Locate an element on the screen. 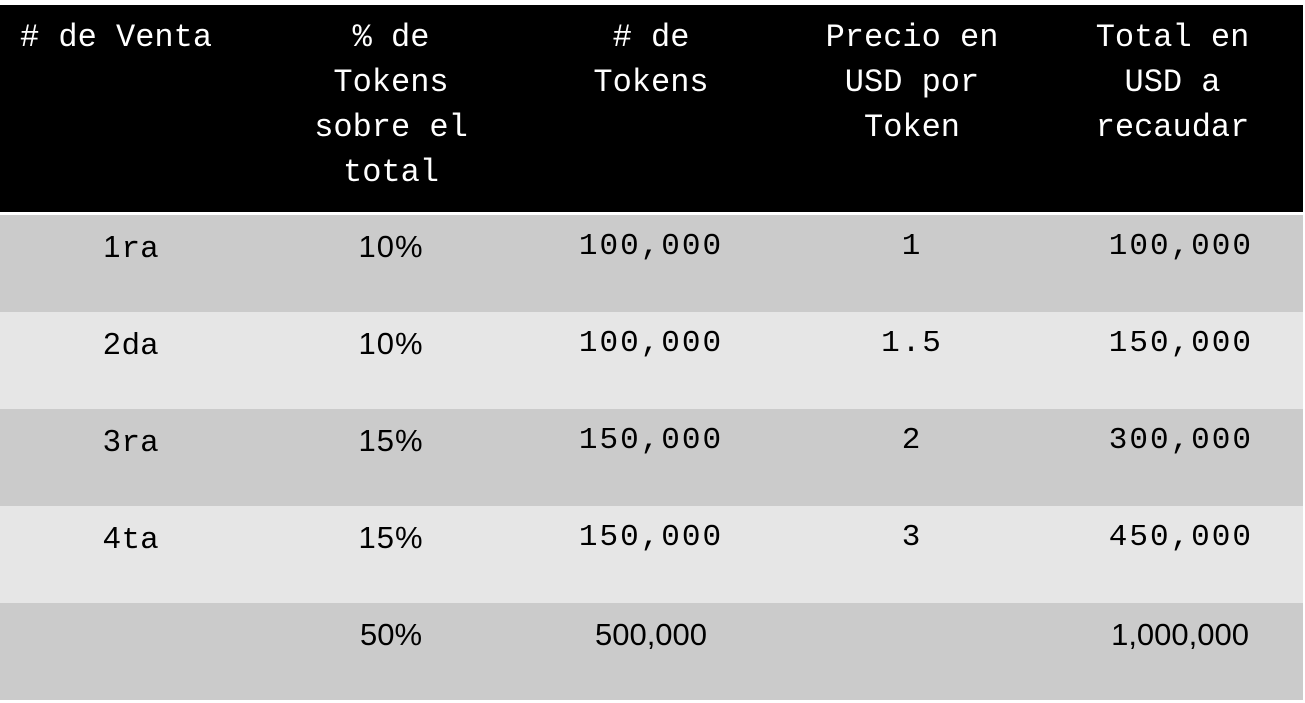  header-num-tokens: # de Tokens is located at coordinates (651, 60).